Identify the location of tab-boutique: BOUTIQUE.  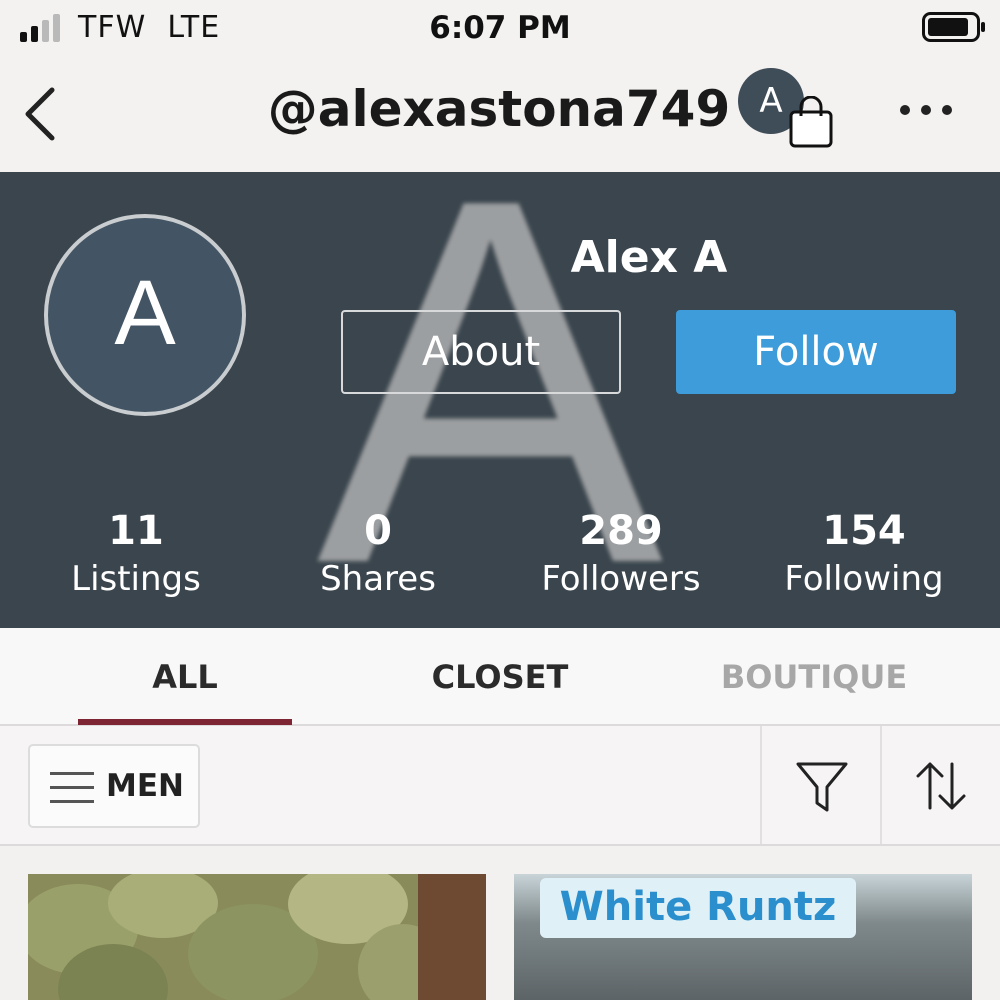
(814, 677).